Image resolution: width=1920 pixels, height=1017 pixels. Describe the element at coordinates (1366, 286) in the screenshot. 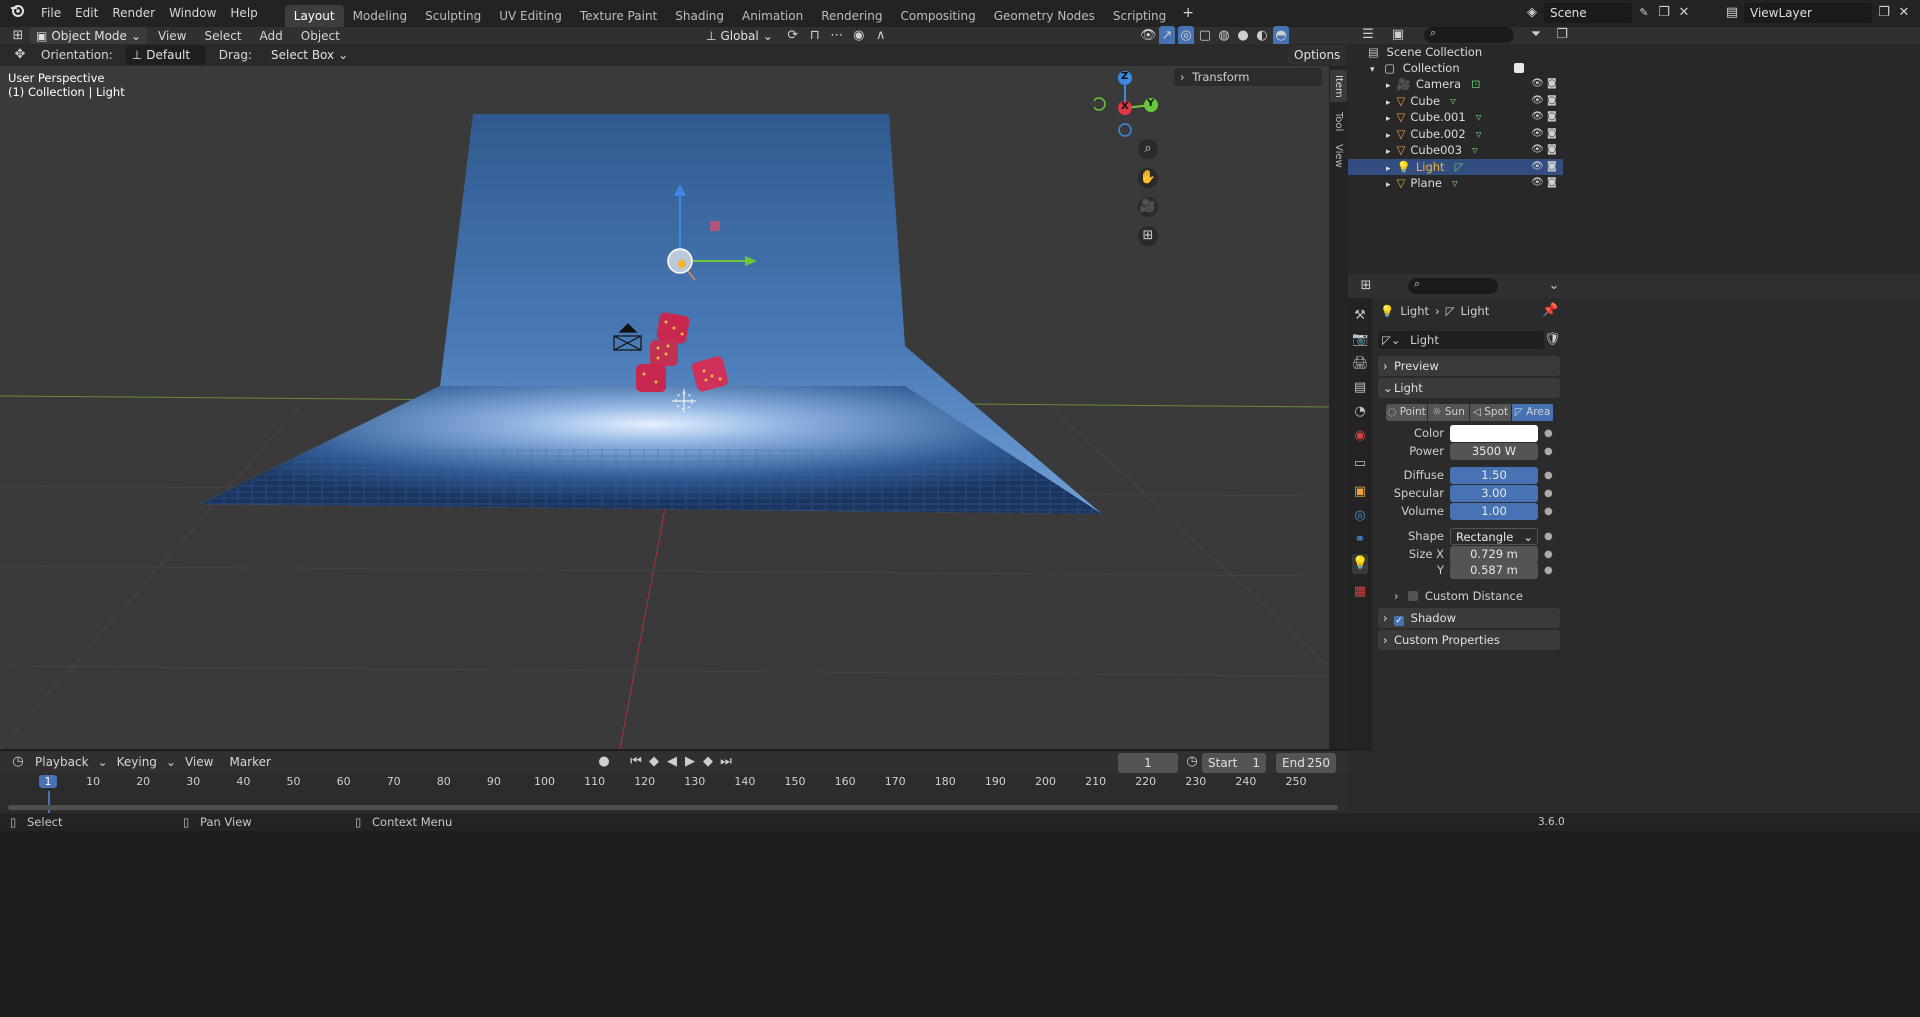

I see `properties-editor-icon: ⊞` at that location.